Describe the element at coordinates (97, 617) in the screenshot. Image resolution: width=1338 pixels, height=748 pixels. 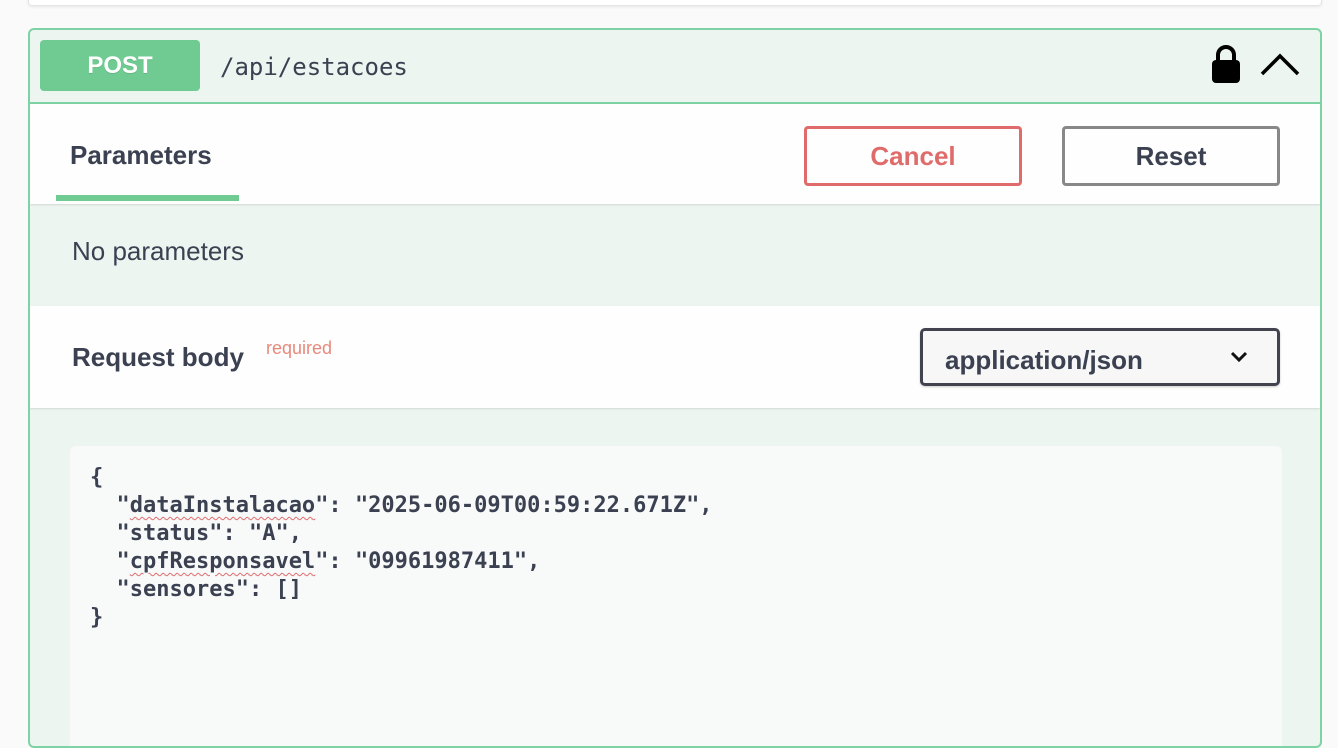
I see `json-close-brace: }` at that location.